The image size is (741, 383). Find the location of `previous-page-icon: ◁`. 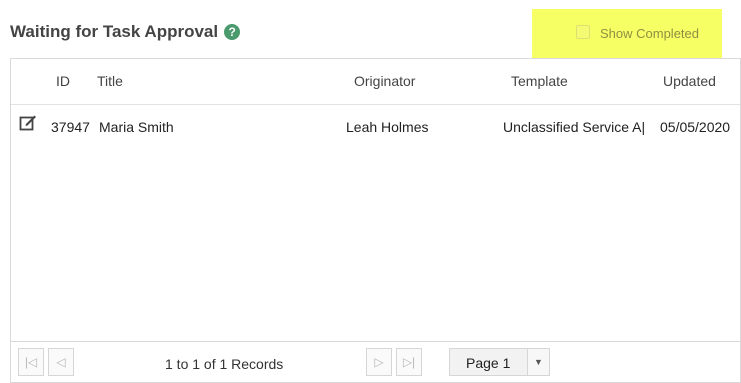

previous-page-icon: ◁ is located at coordinates (61, 362).